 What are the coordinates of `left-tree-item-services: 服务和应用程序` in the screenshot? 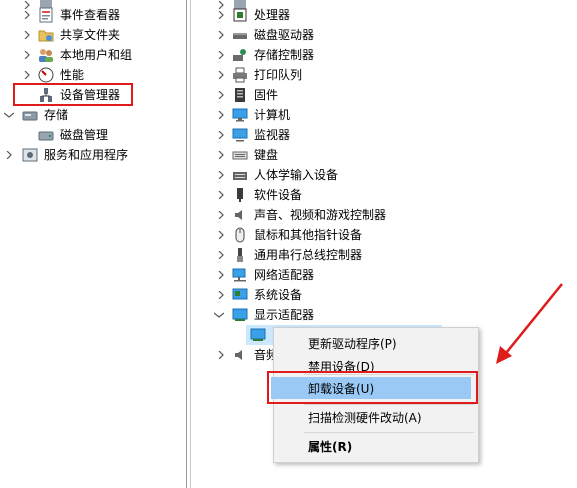 It's located at (66, 155).